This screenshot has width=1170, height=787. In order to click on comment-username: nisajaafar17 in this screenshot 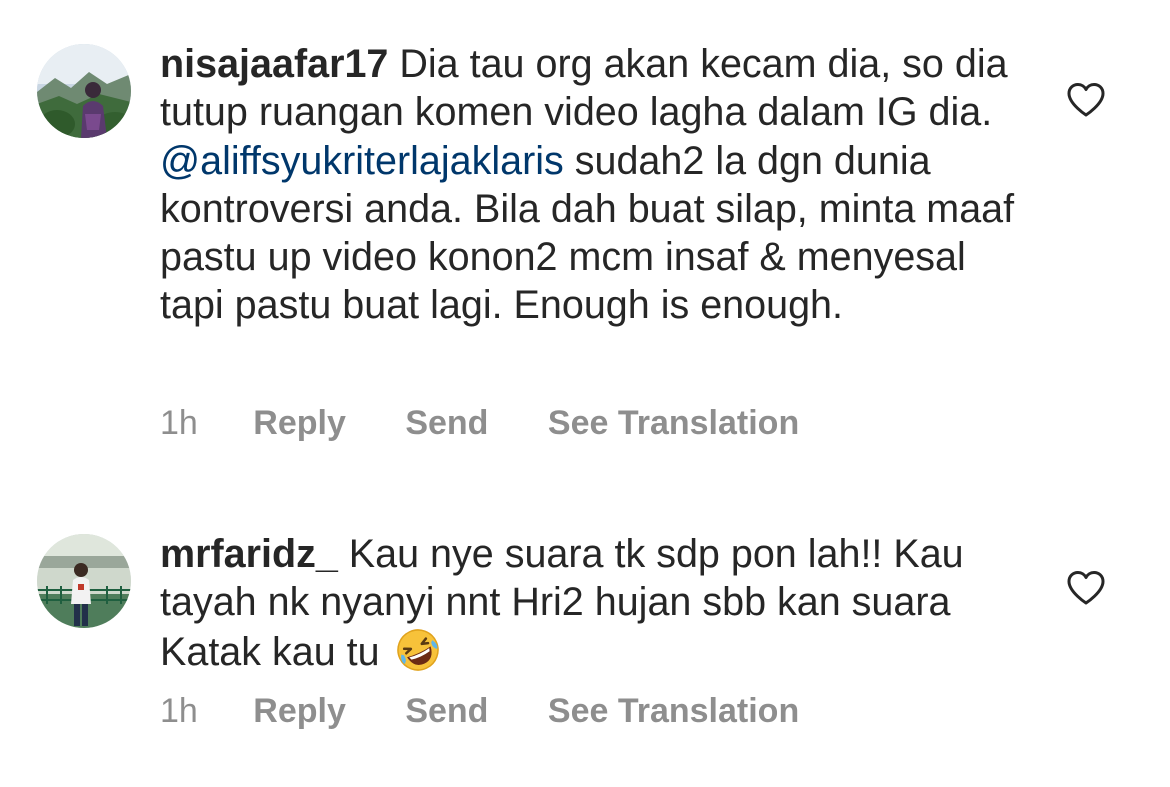, I will do `click(274, 64)`.